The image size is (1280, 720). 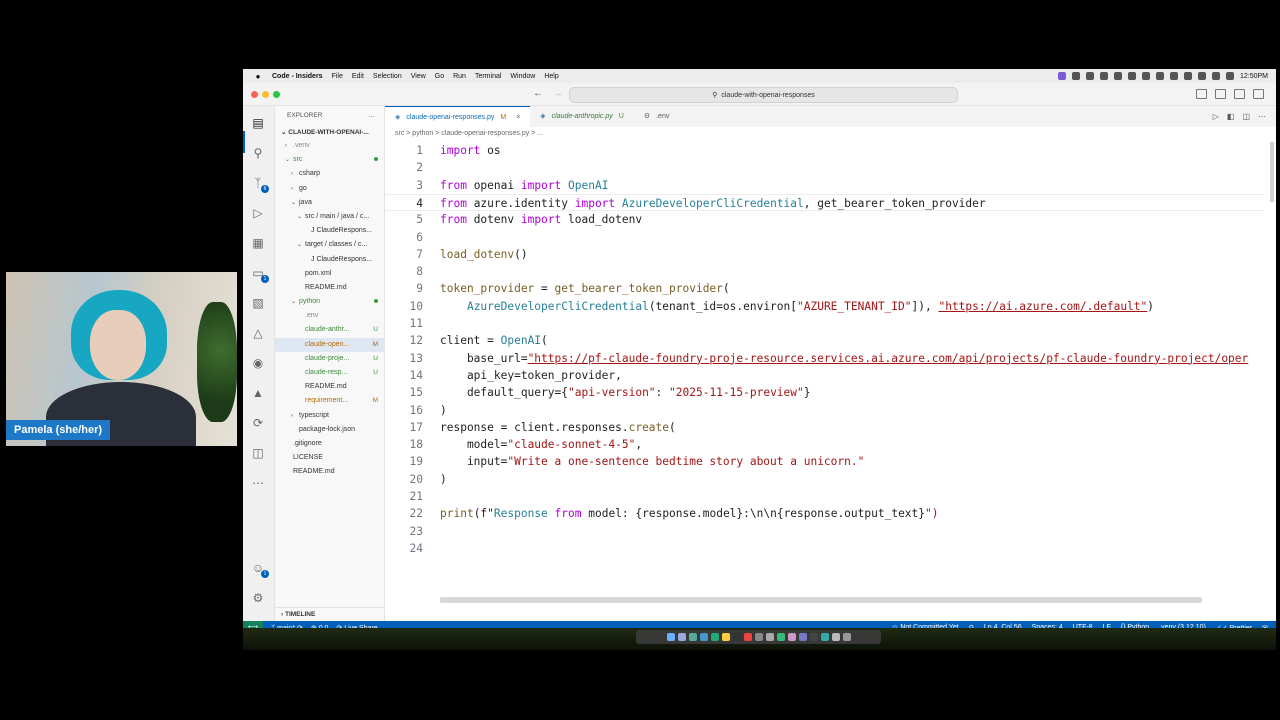 What do you see at coordinates (258, 243) in the screenshot?
I see `extensions-icon: ▦` at bounding box center [258, 243].